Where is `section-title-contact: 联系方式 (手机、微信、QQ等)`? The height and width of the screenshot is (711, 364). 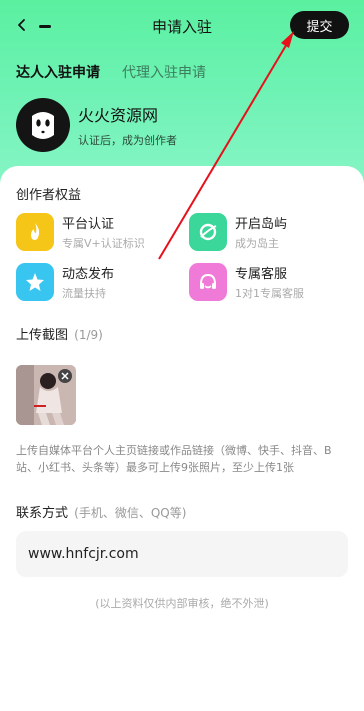
section-title-contact: 联系方式 (手机、微信、QQ等) is located at coordinates (101, 511).